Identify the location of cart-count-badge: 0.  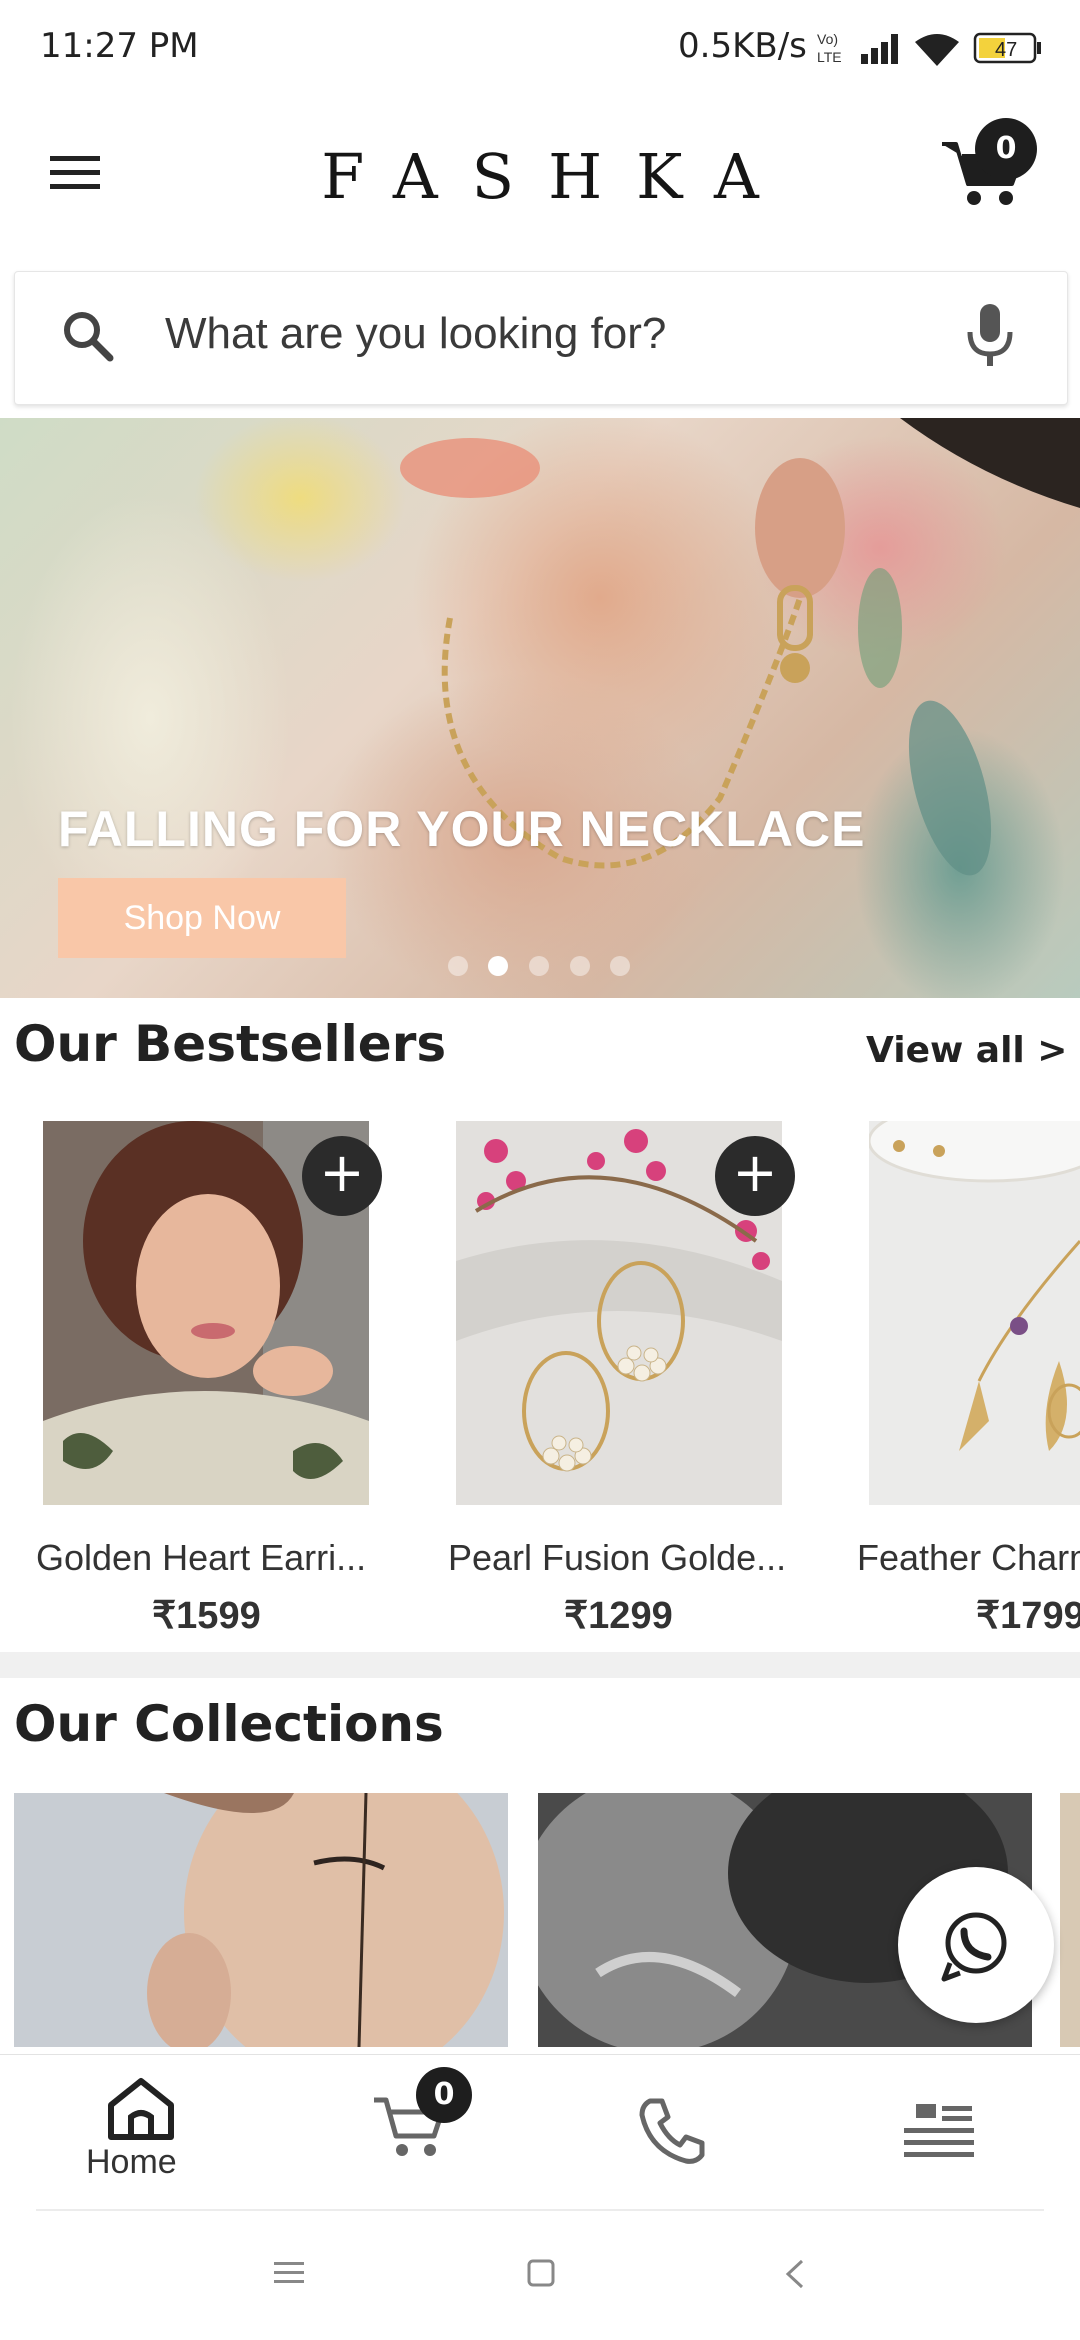
(1006, 149).